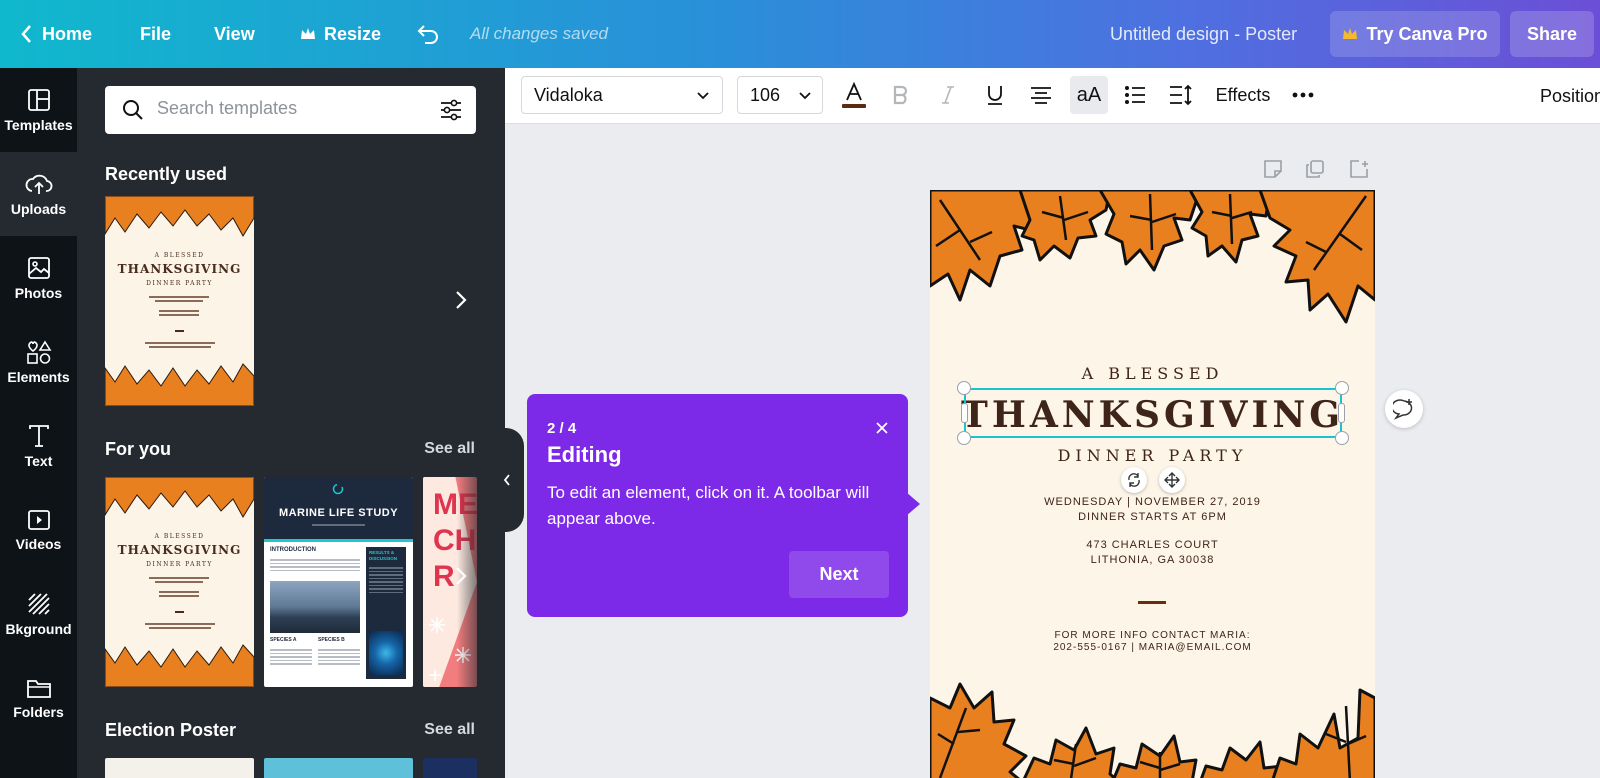 Image resolution: width=1600 pixels, height=778 pixels. I want to click on election-poster-see-all-link: See all, so click(449, 730).